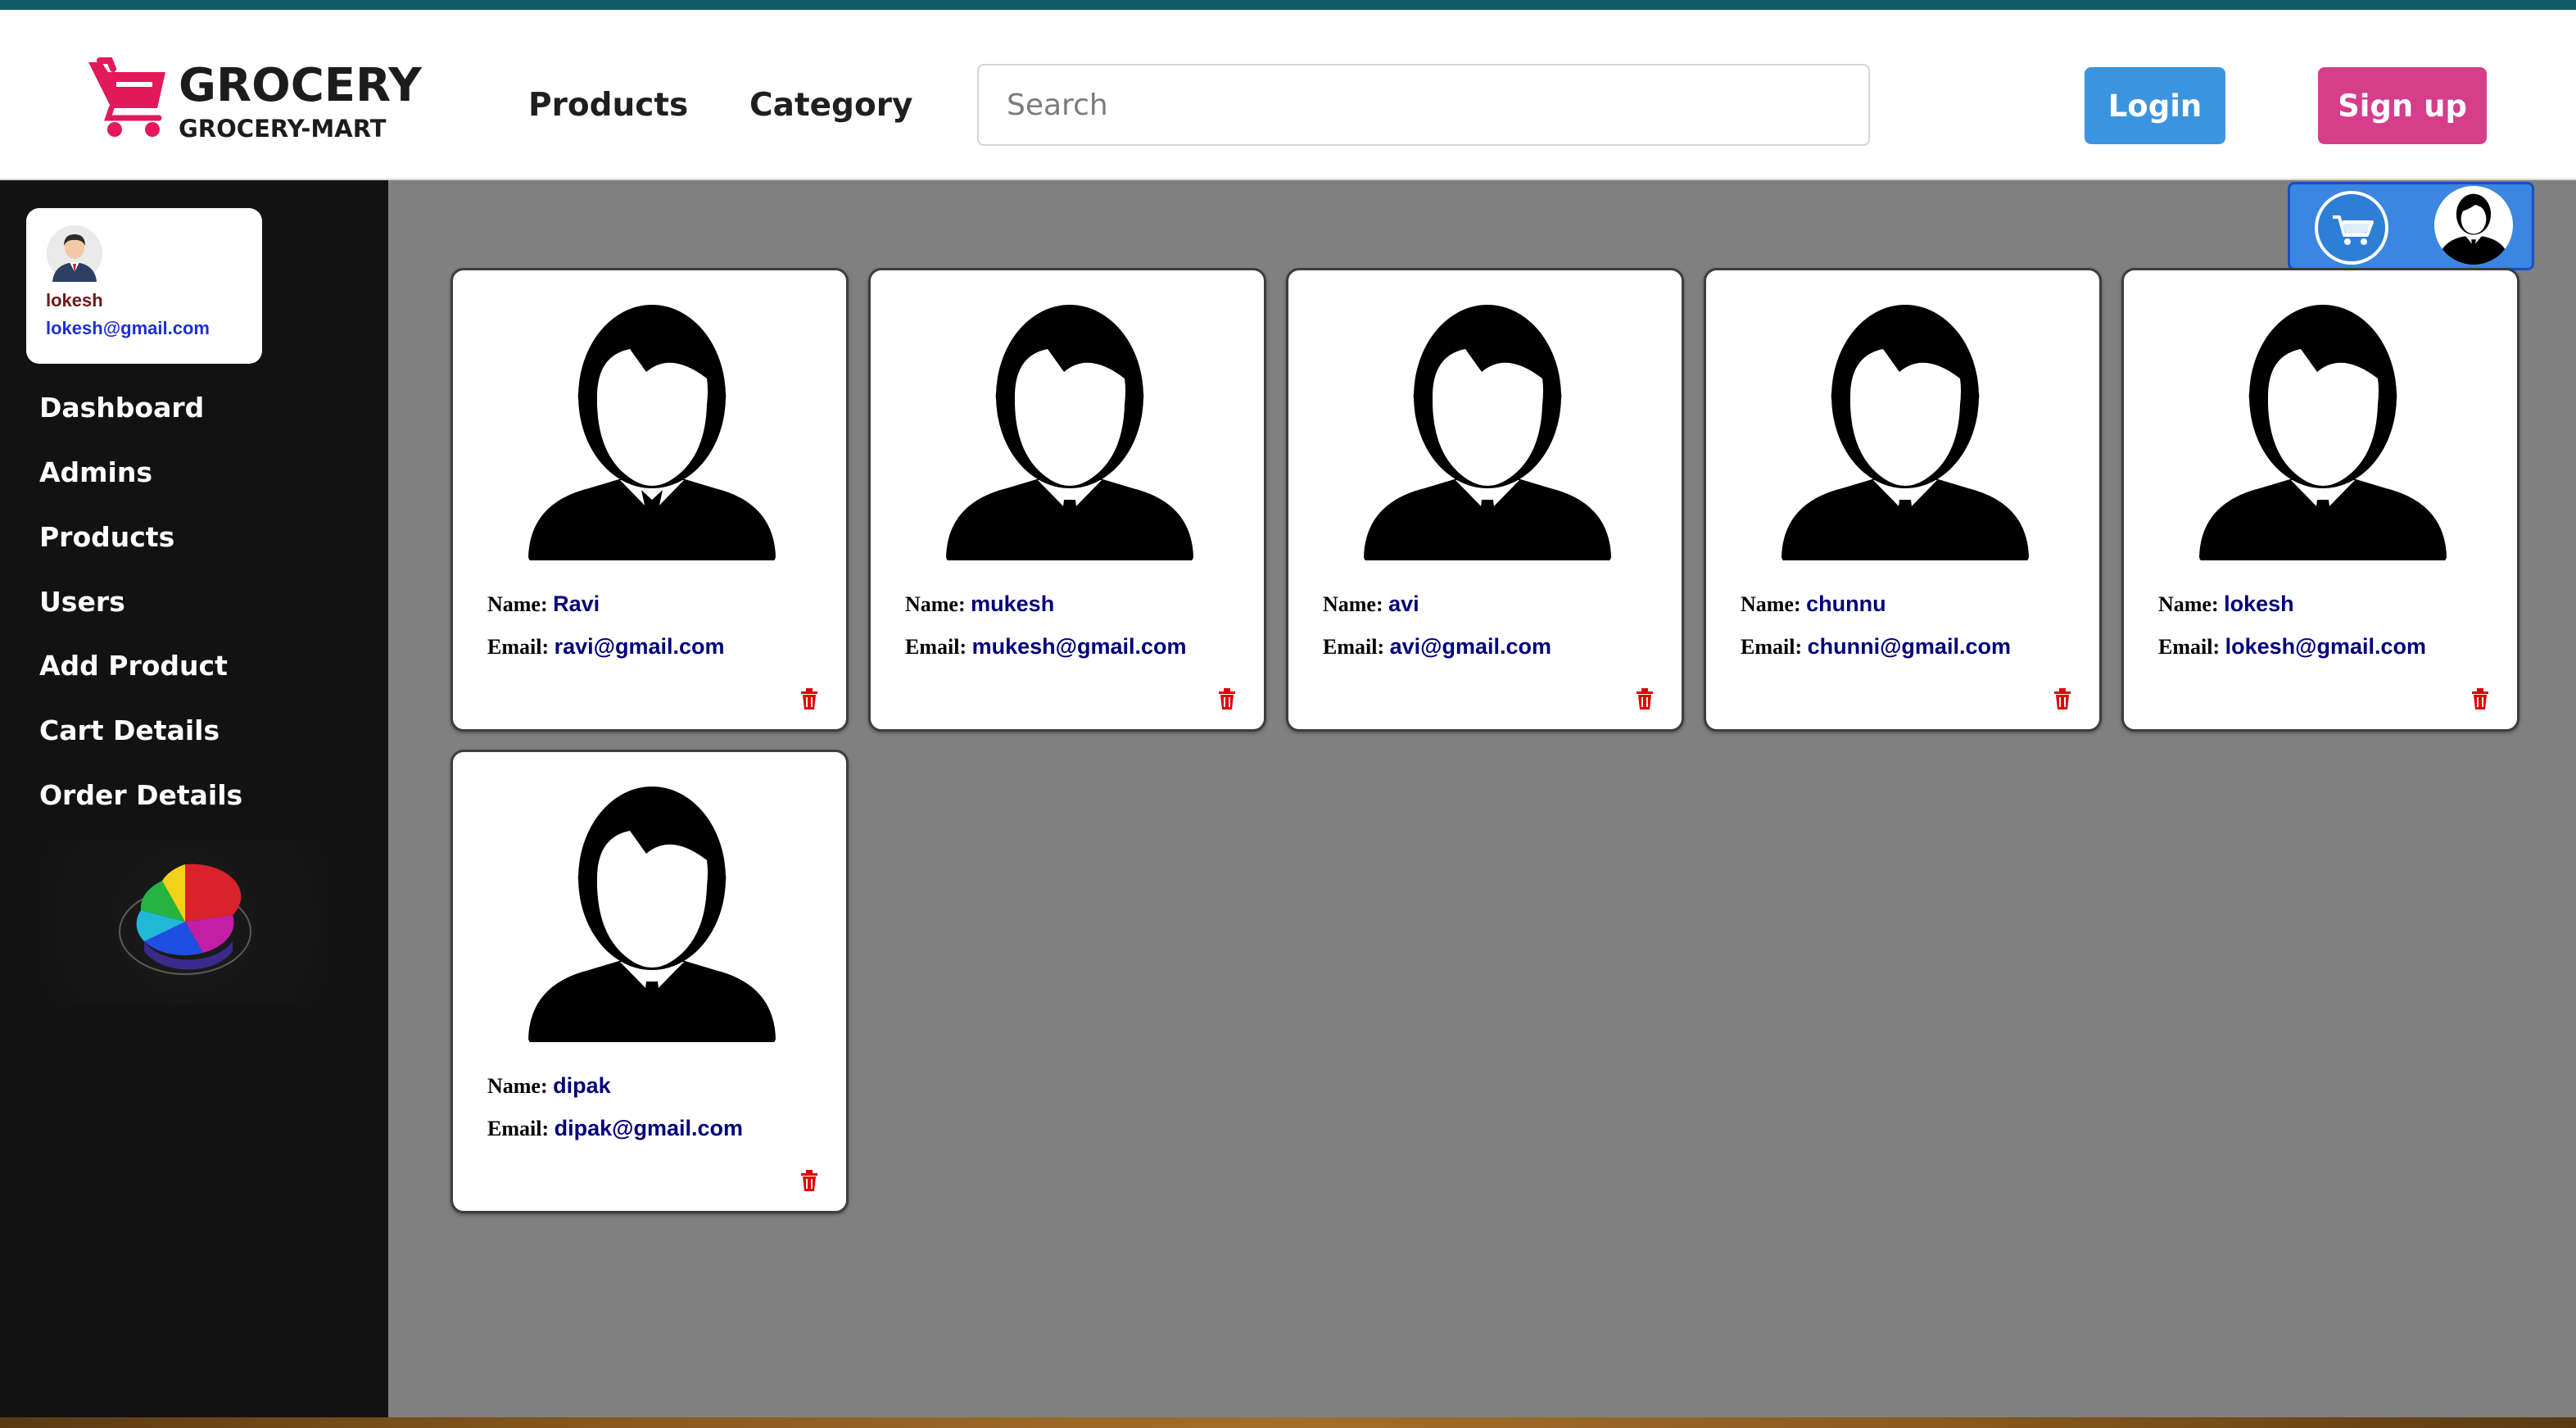  Describe the element at coordinates (1288, 1422) in the screenshot. I see `bottom-accent-strip` at that location.